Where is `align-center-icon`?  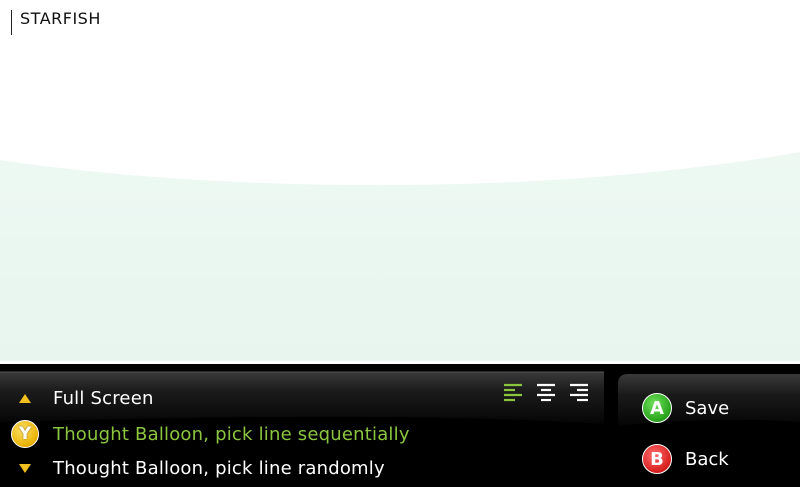
align-center-icon is located at coordinates (546, 393).